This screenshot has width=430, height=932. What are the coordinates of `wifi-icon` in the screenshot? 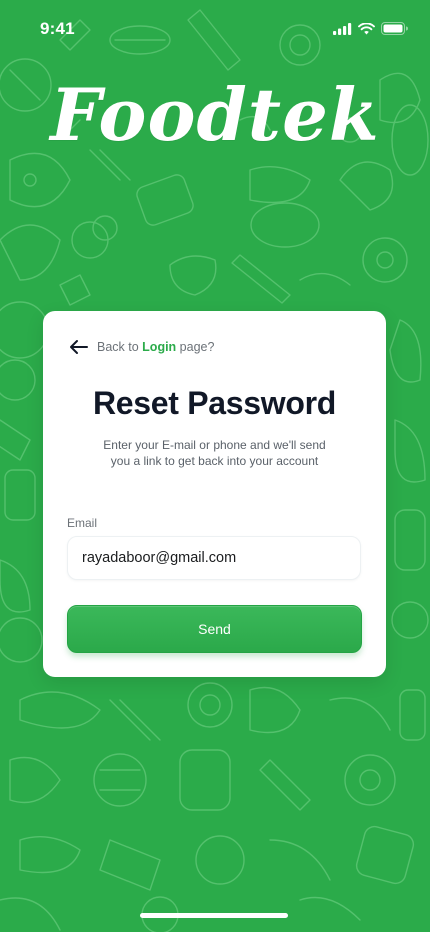 It's located at (366, 28).